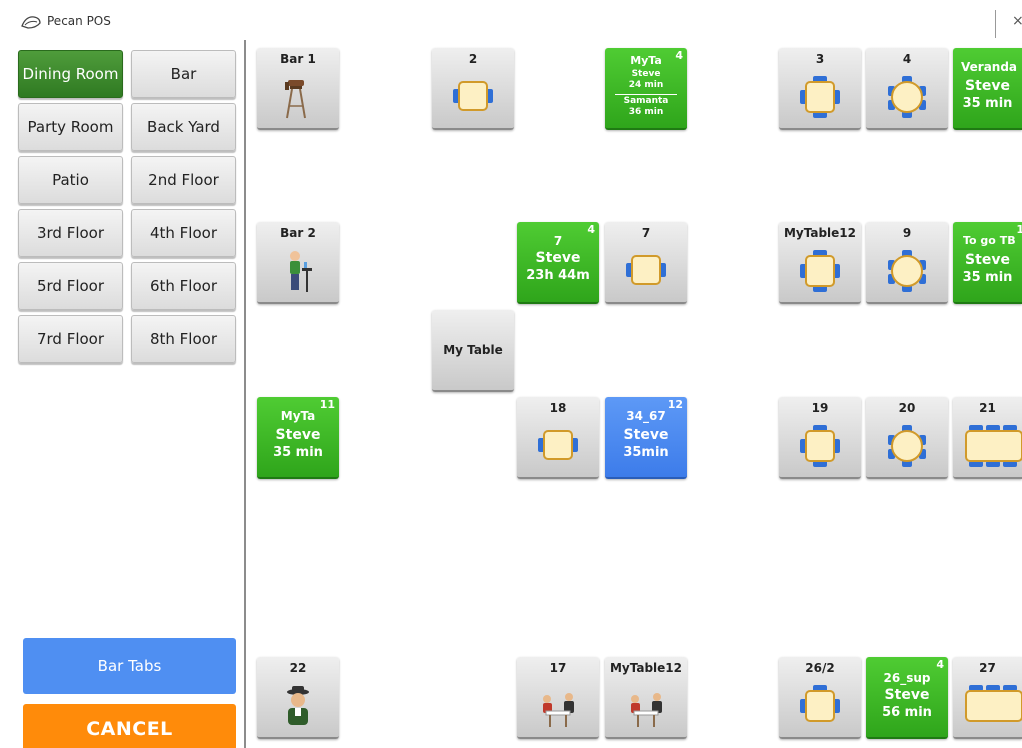 This screenshot has width=1022, height=748. I want to click on room-7rd-floor: 7rd Floor, so click(70, 339).